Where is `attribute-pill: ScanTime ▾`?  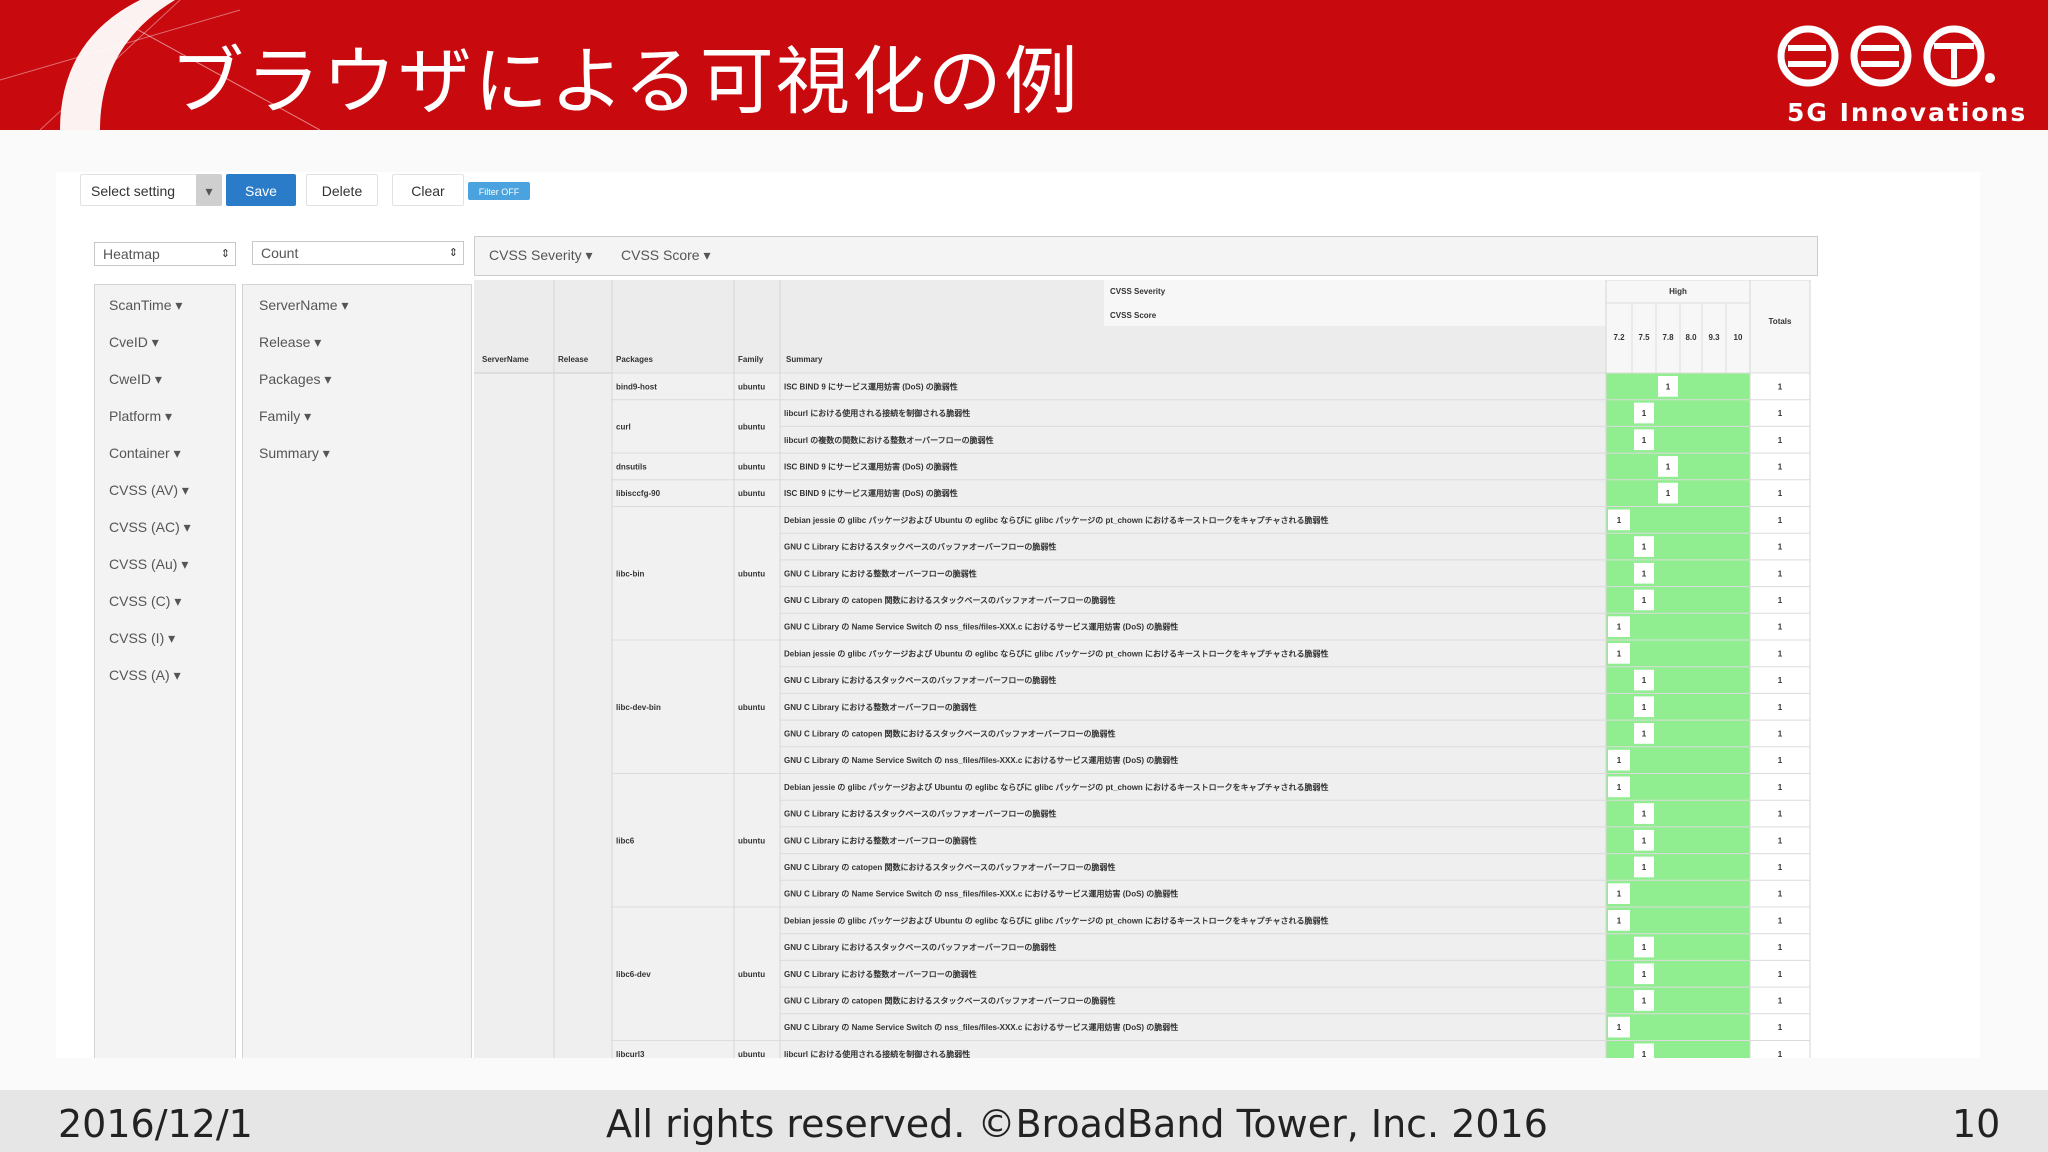
attribute-pill: ScanTime ▾ is located at coordinates (145, 305).